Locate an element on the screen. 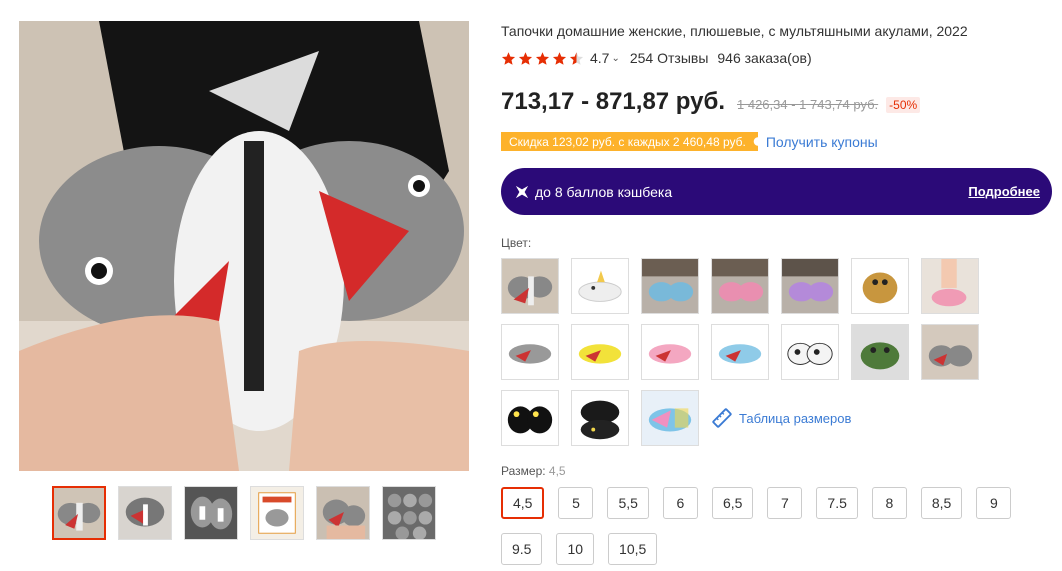  cashback-icon is located at coordinates (522, 191).